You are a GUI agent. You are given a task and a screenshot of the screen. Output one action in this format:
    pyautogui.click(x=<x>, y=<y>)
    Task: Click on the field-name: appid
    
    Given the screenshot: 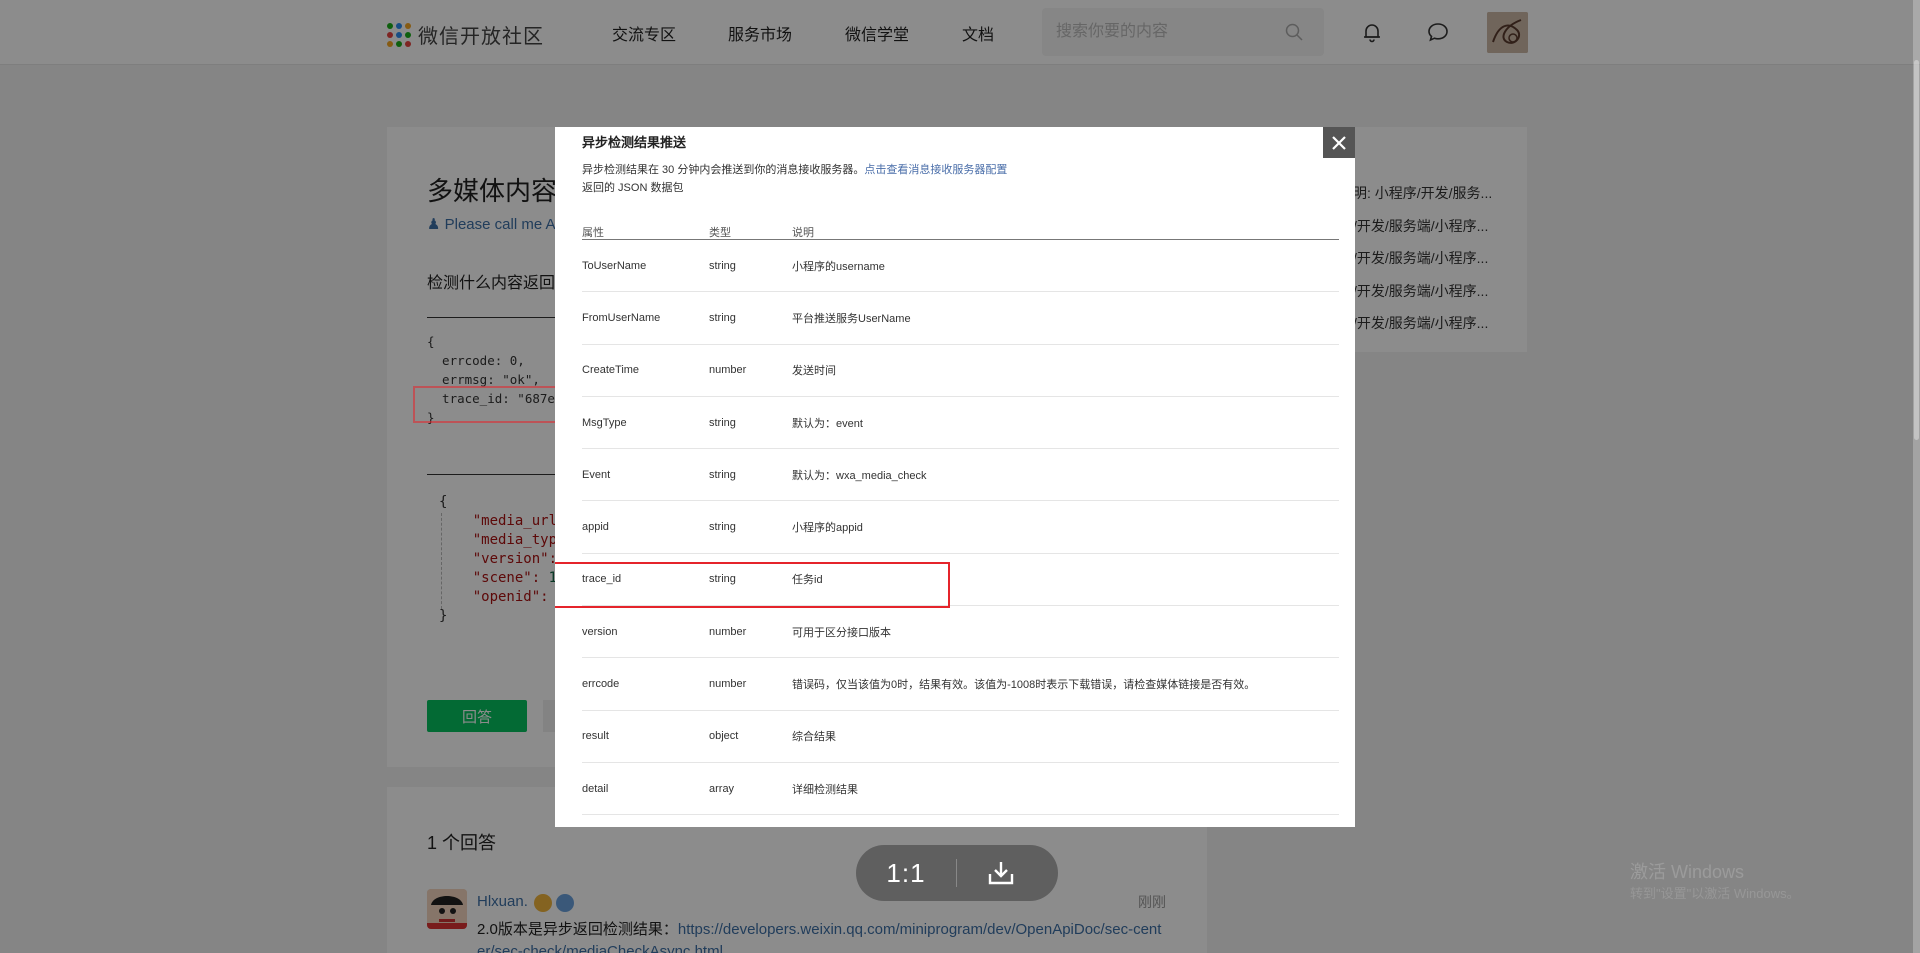 What is the action you would take?
    pyautogui.click(x=595, y=527)
    